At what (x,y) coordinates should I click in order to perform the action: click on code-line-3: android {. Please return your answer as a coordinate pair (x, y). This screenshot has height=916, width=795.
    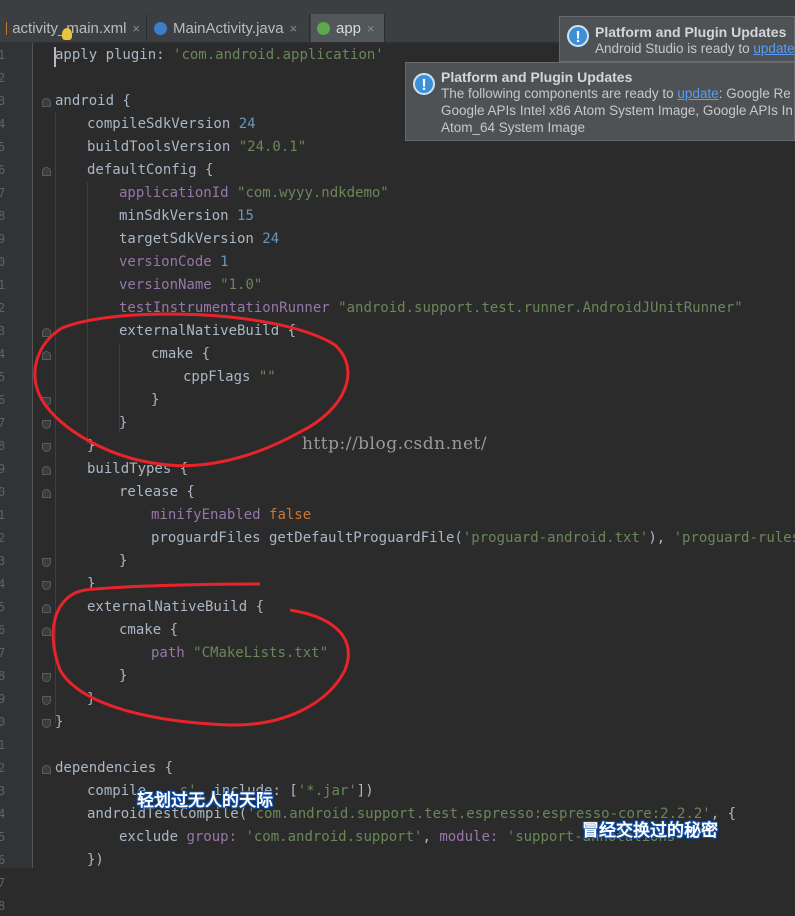
    Looking at the image, I should click on (93, 101).